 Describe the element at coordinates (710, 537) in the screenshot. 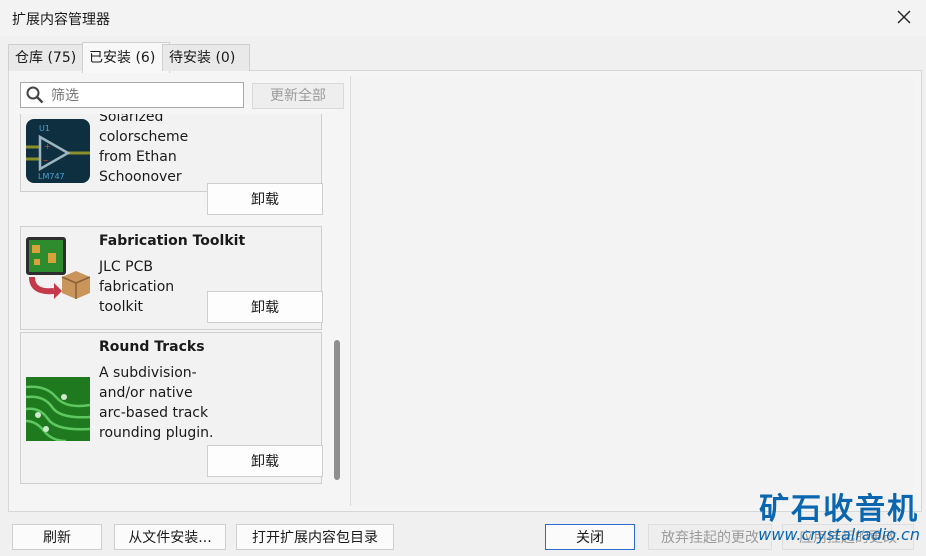

I see `discard-pending-button: 放弃挂起的更改` at that location.